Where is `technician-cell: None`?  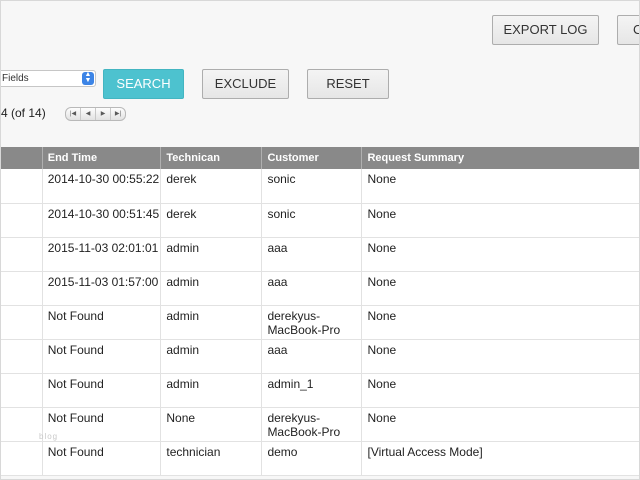 technician-cell: None is located at coordinates (211, 424).